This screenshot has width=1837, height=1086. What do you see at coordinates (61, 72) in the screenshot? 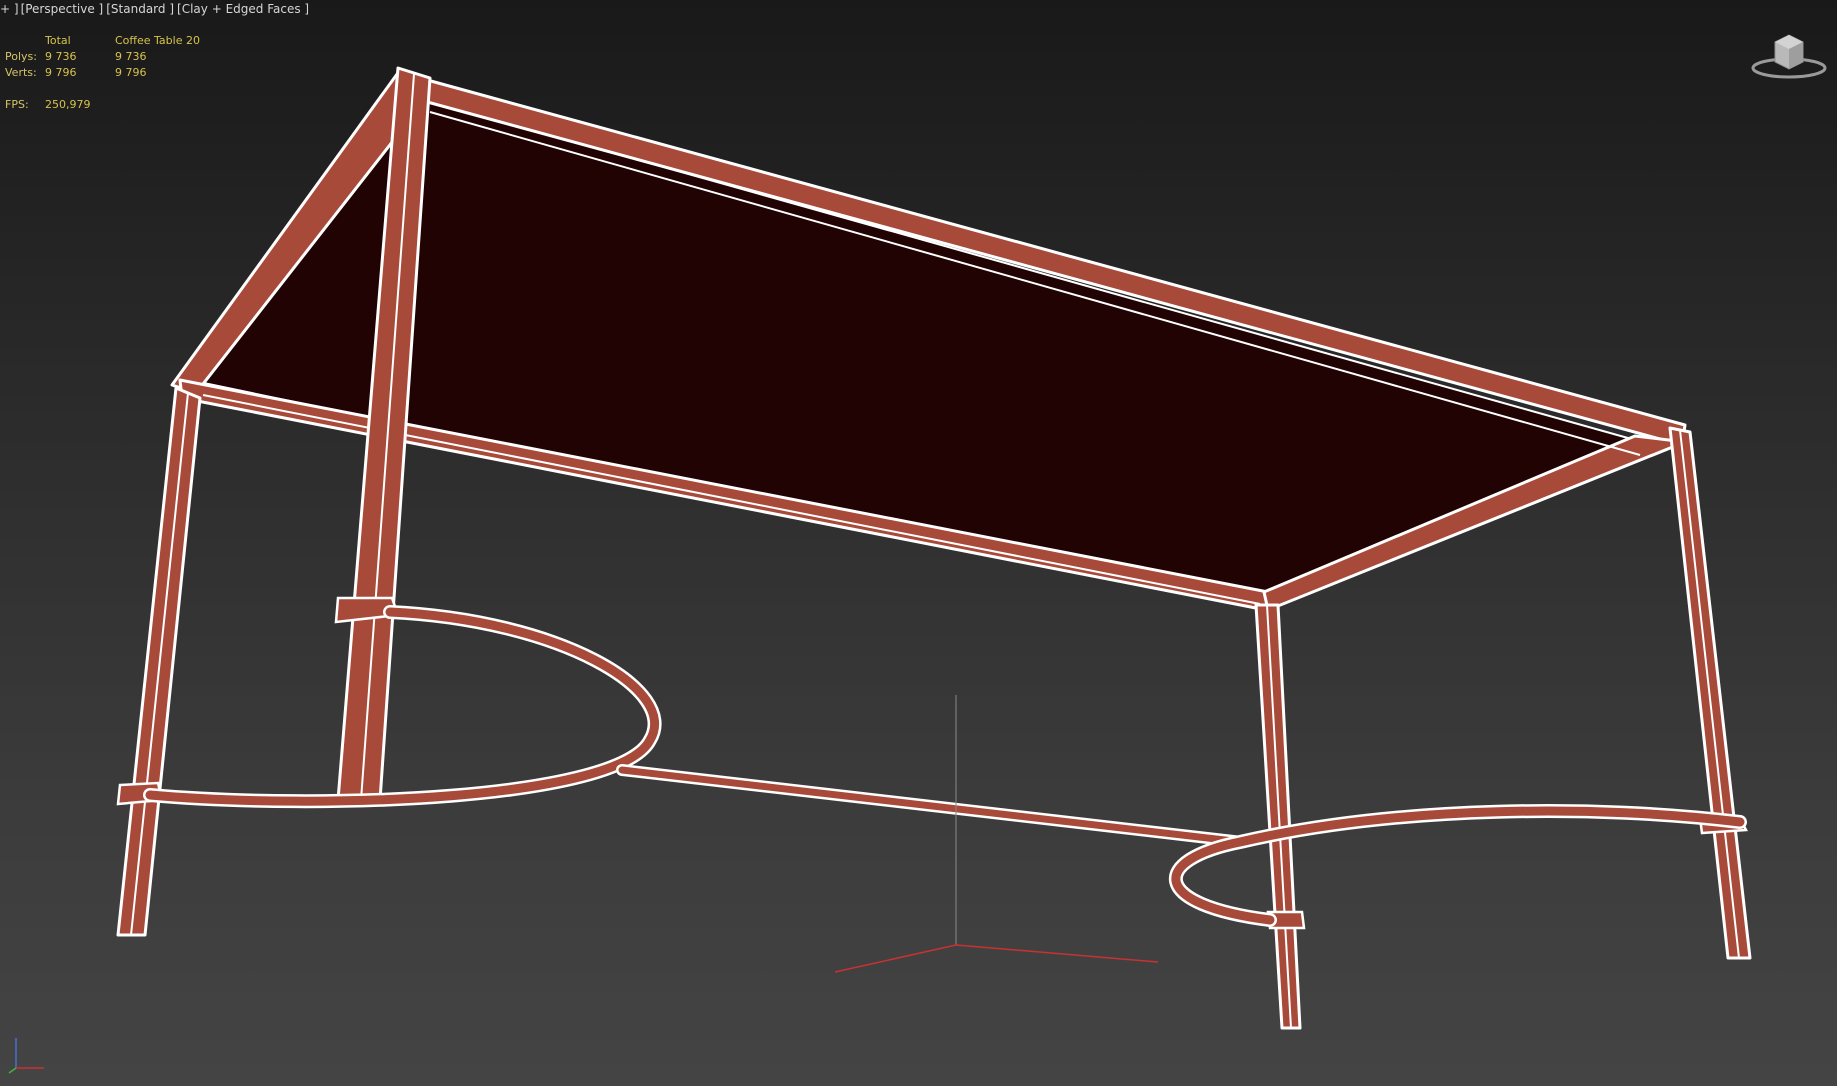
I see `stats-verts-total: 9 796` at bounding box center [61, 72].